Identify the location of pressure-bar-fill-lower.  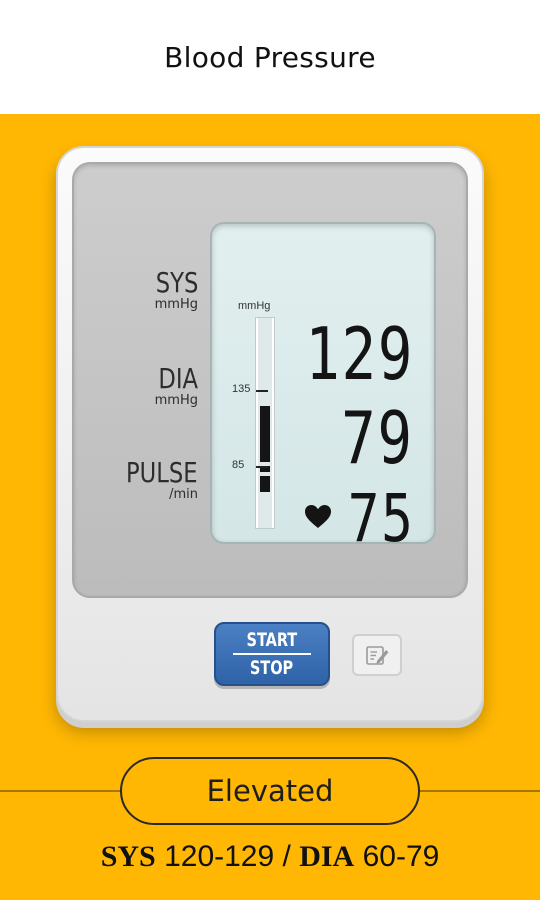
(265, 484).